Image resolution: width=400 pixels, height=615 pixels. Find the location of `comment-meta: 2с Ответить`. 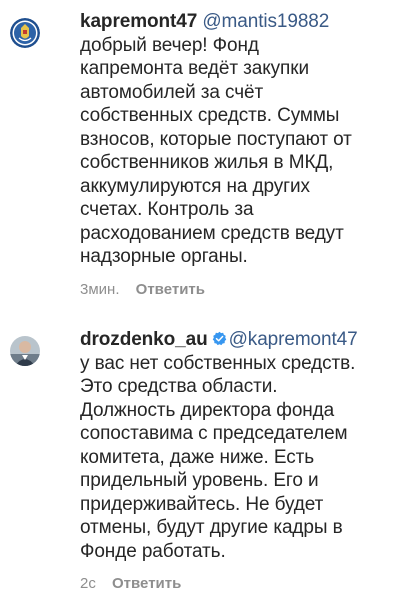

comment-meta: 2с Ответить is located at coordinates (236, 583).